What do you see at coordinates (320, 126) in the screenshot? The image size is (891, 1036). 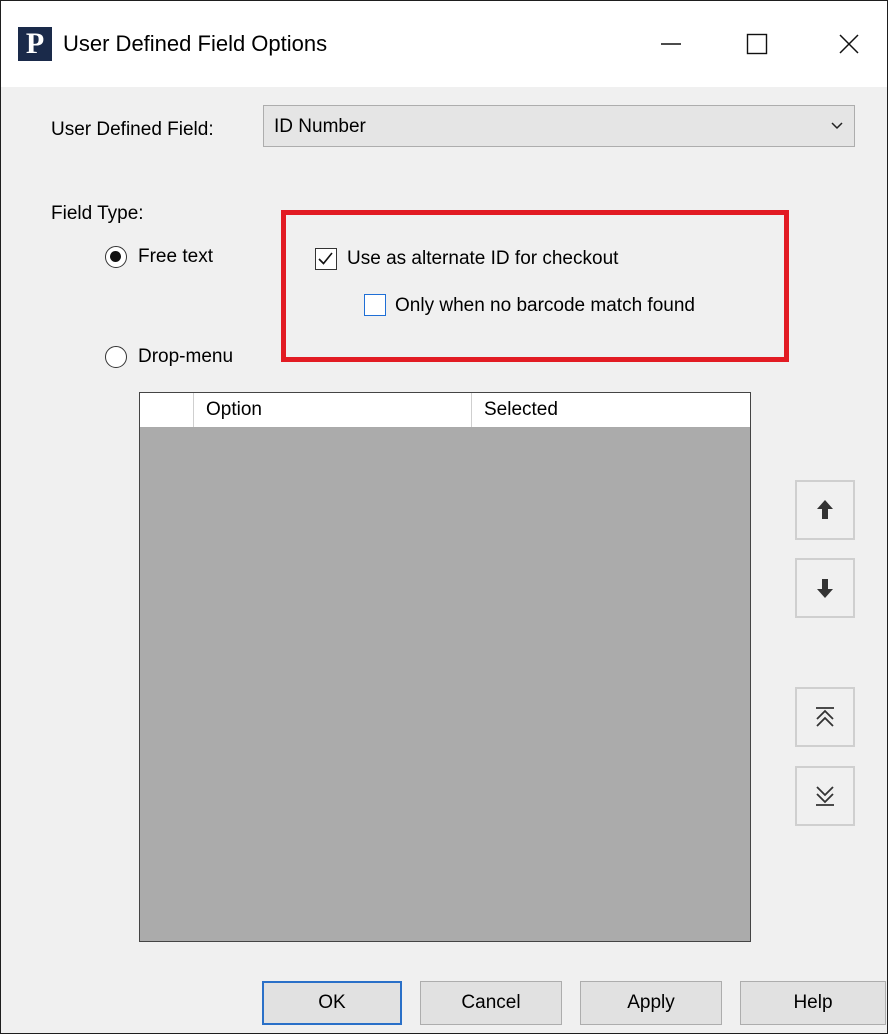 I see `udf-selected-value: ID Number` at bounding box center [320, 126].